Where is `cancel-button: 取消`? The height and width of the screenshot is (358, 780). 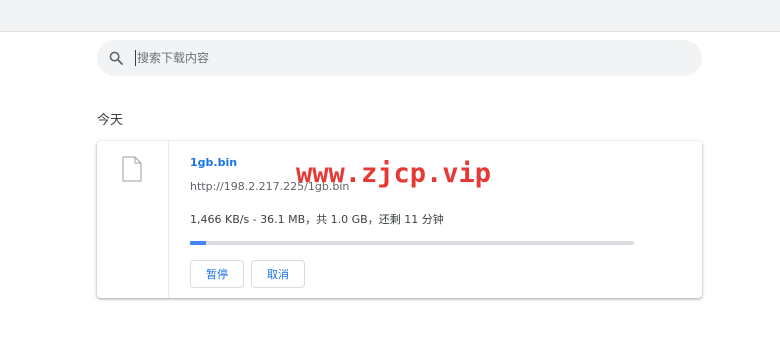 cancel-button: 取消 is located at coordinates (278, 274).